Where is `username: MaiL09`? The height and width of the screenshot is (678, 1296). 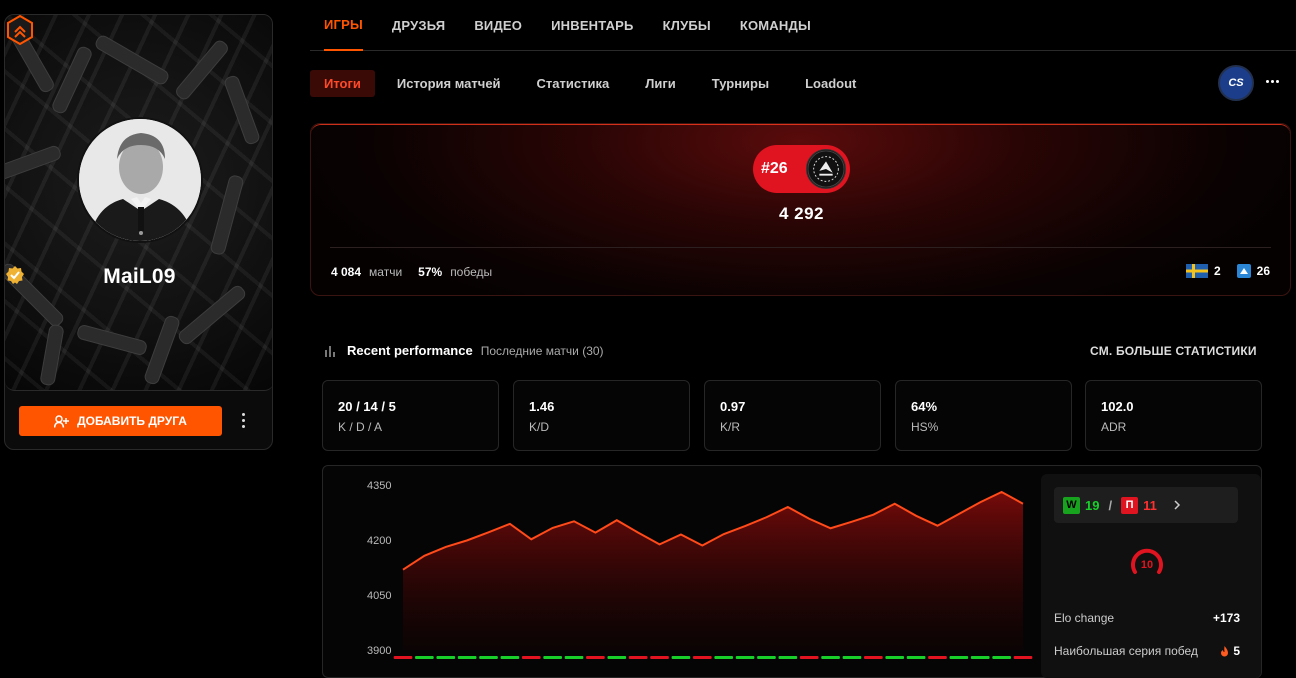
username: MaiL09 is located at coordinates (139, 276).